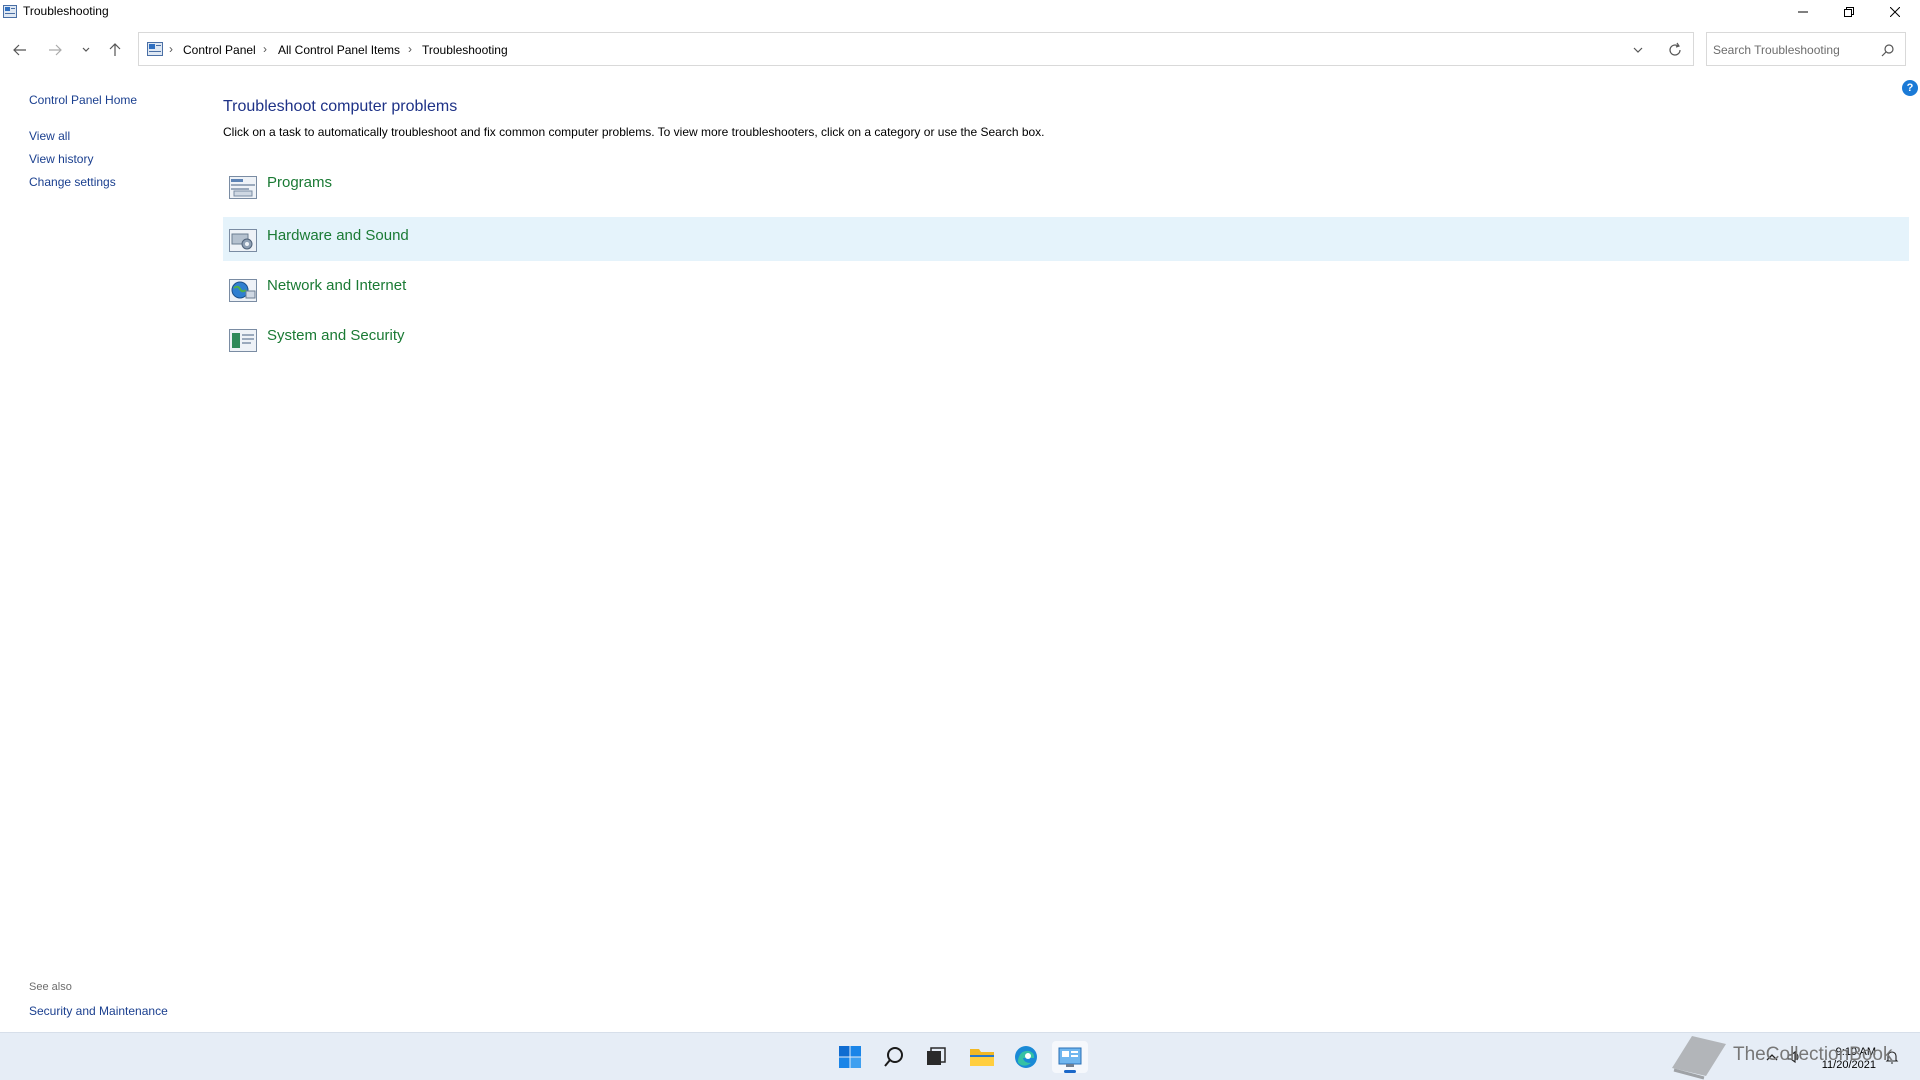 Image resolution: width=1920 pixels, height=1080 pixels. I want to click on restore-button, so click(1849, 12).